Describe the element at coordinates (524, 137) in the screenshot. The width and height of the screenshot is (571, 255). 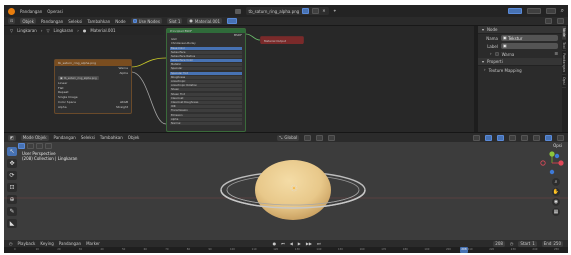
I see `shading-wireframe` at that location.